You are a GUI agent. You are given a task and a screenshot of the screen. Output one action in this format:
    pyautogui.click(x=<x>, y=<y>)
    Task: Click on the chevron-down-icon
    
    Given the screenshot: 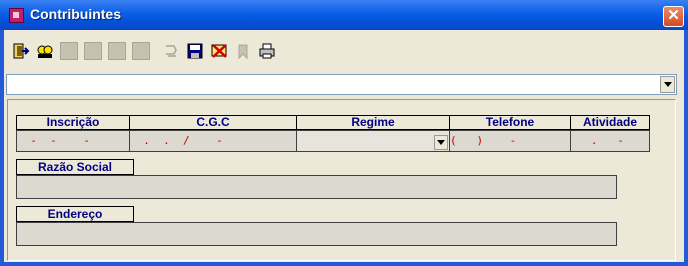 What is the action you would take?
    pyautogui.click(x=667, y=84)
    